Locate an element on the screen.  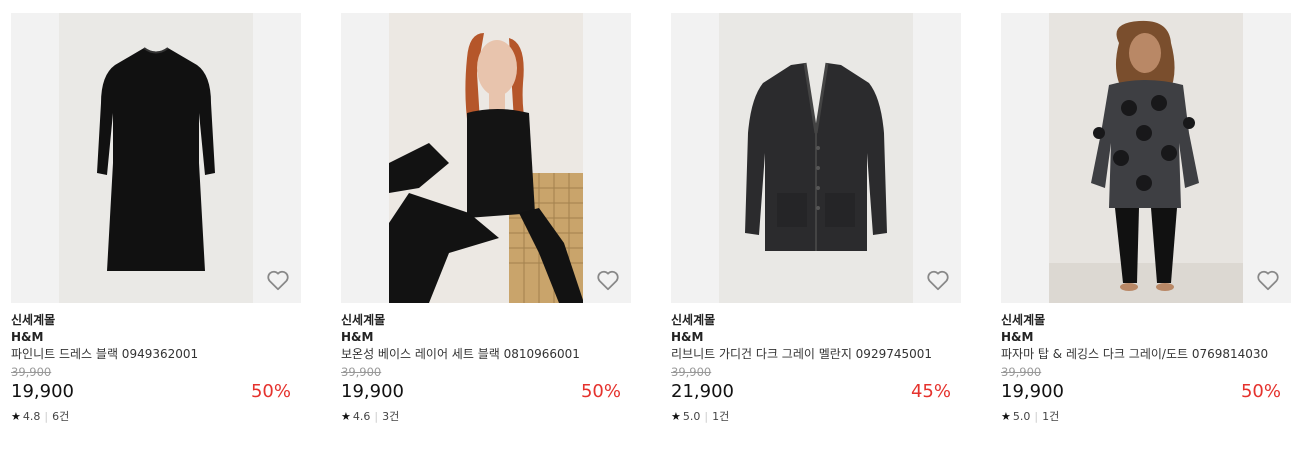
product-image-base-layer-set is located at coordinates (486, 158).